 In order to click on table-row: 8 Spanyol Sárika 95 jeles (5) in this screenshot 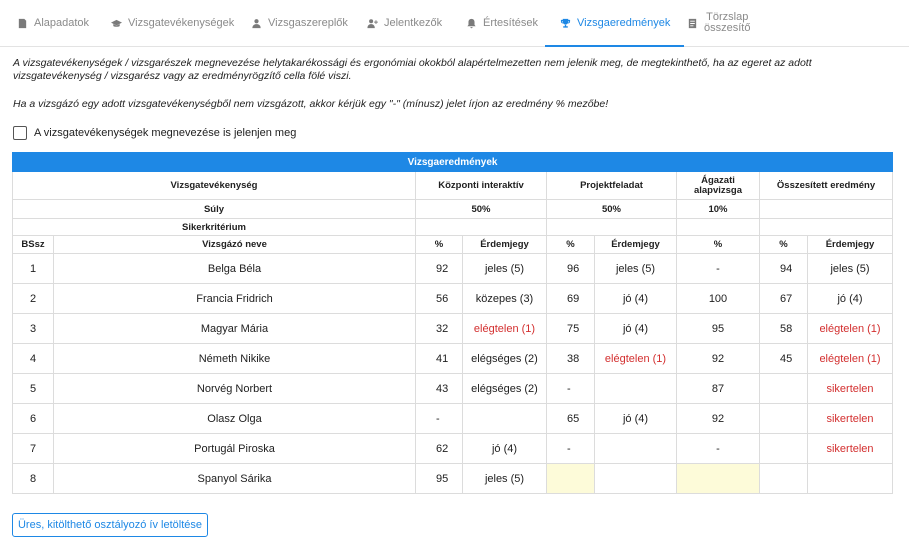, I will do `click(453, 478)`.